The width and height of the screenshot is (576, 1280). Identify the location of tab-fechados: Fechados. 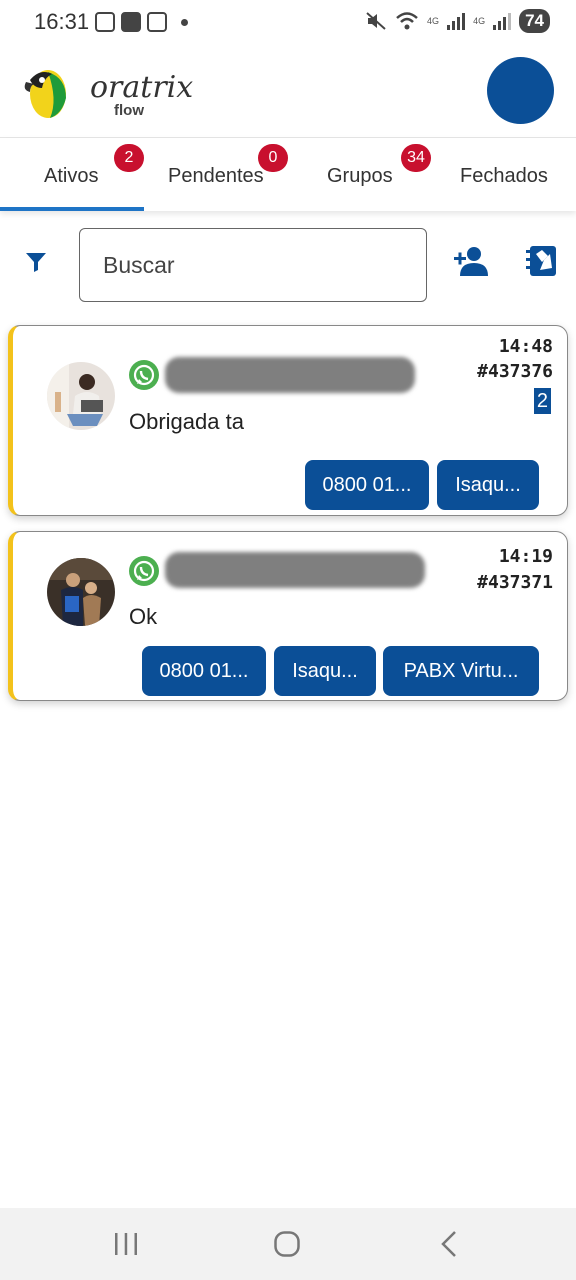
(504, 174).